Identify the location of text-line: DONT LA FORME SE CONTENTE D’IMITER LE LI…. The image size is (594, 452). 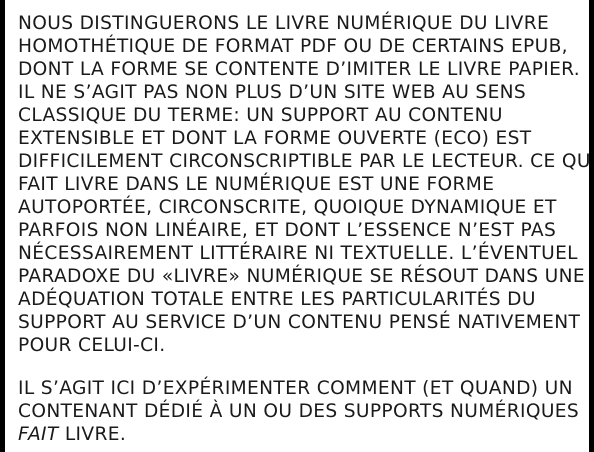
(299, 69).